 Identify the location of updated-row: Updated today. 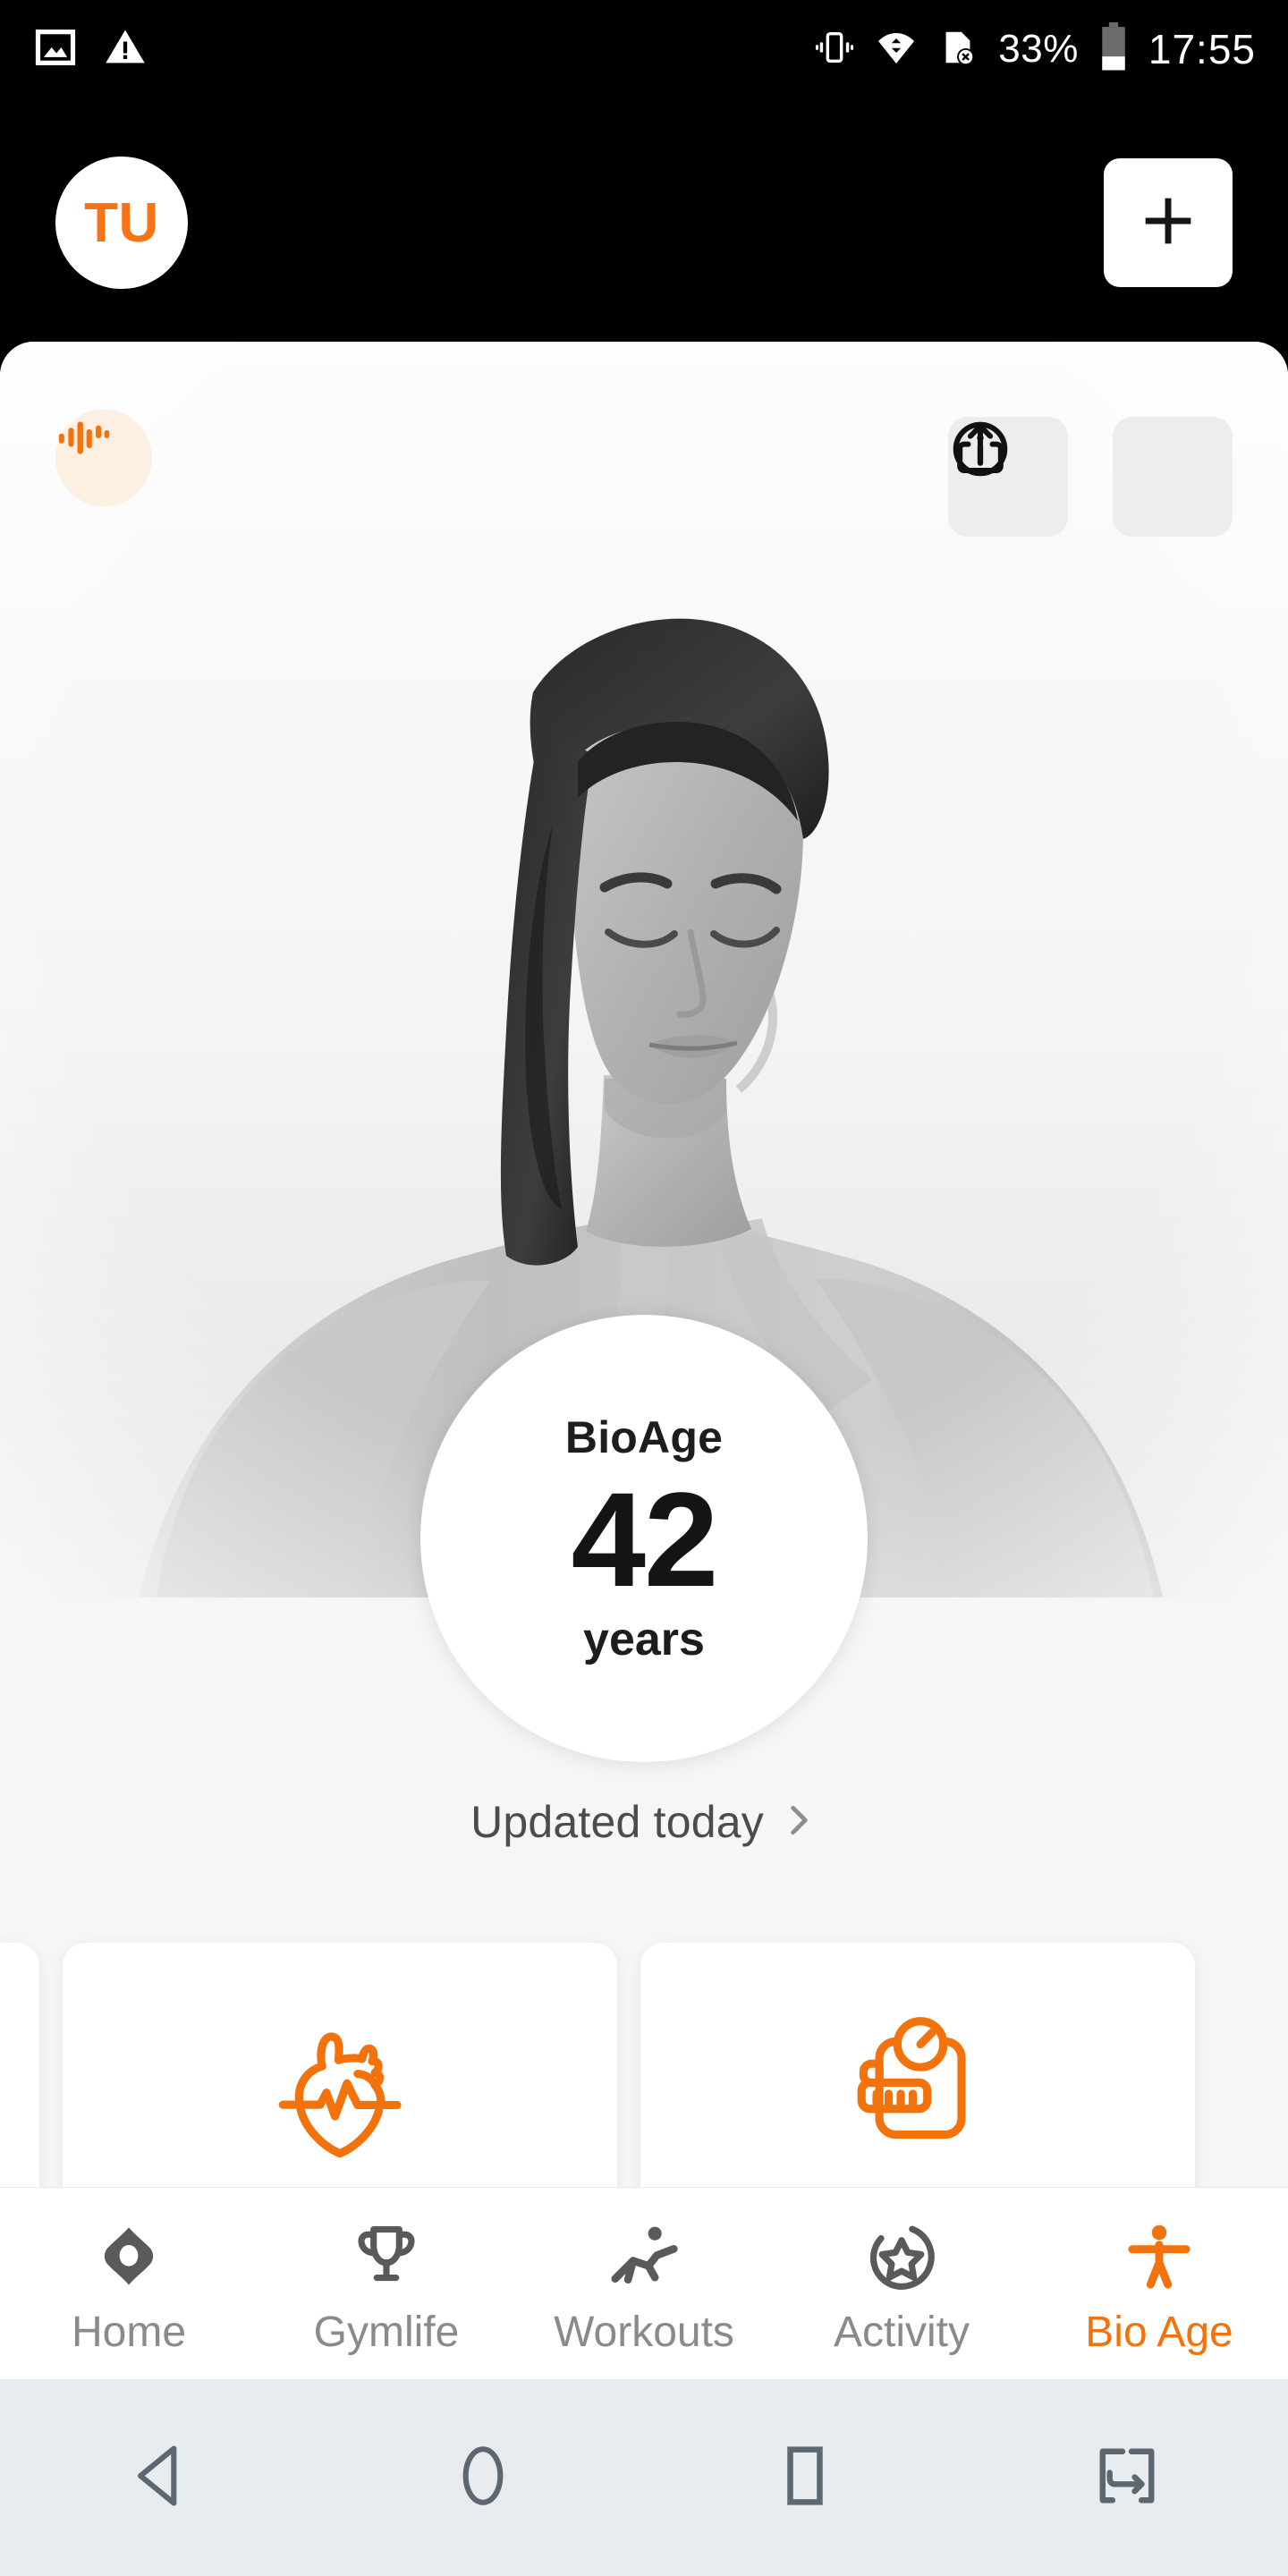
(644, 1822).